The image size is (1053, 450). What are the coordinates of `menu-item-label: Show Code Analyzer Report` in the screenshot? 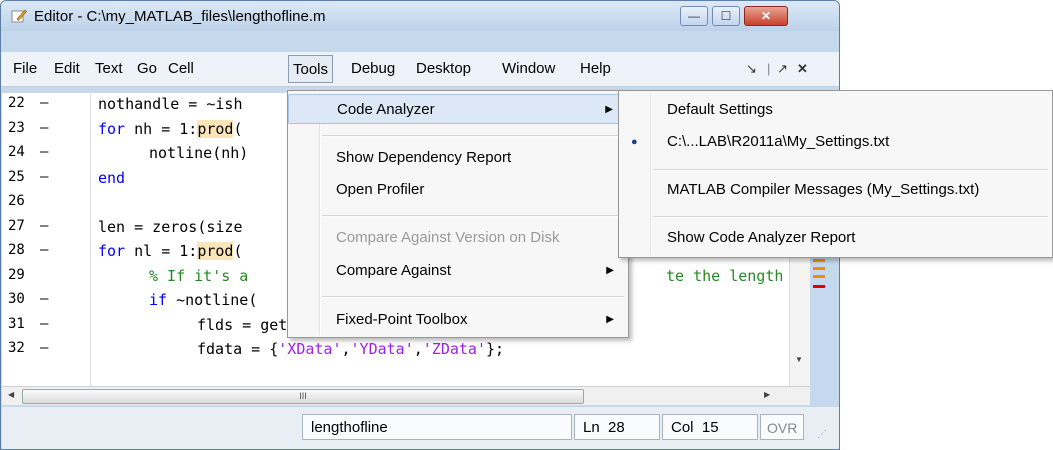 It's located at (761, 237).